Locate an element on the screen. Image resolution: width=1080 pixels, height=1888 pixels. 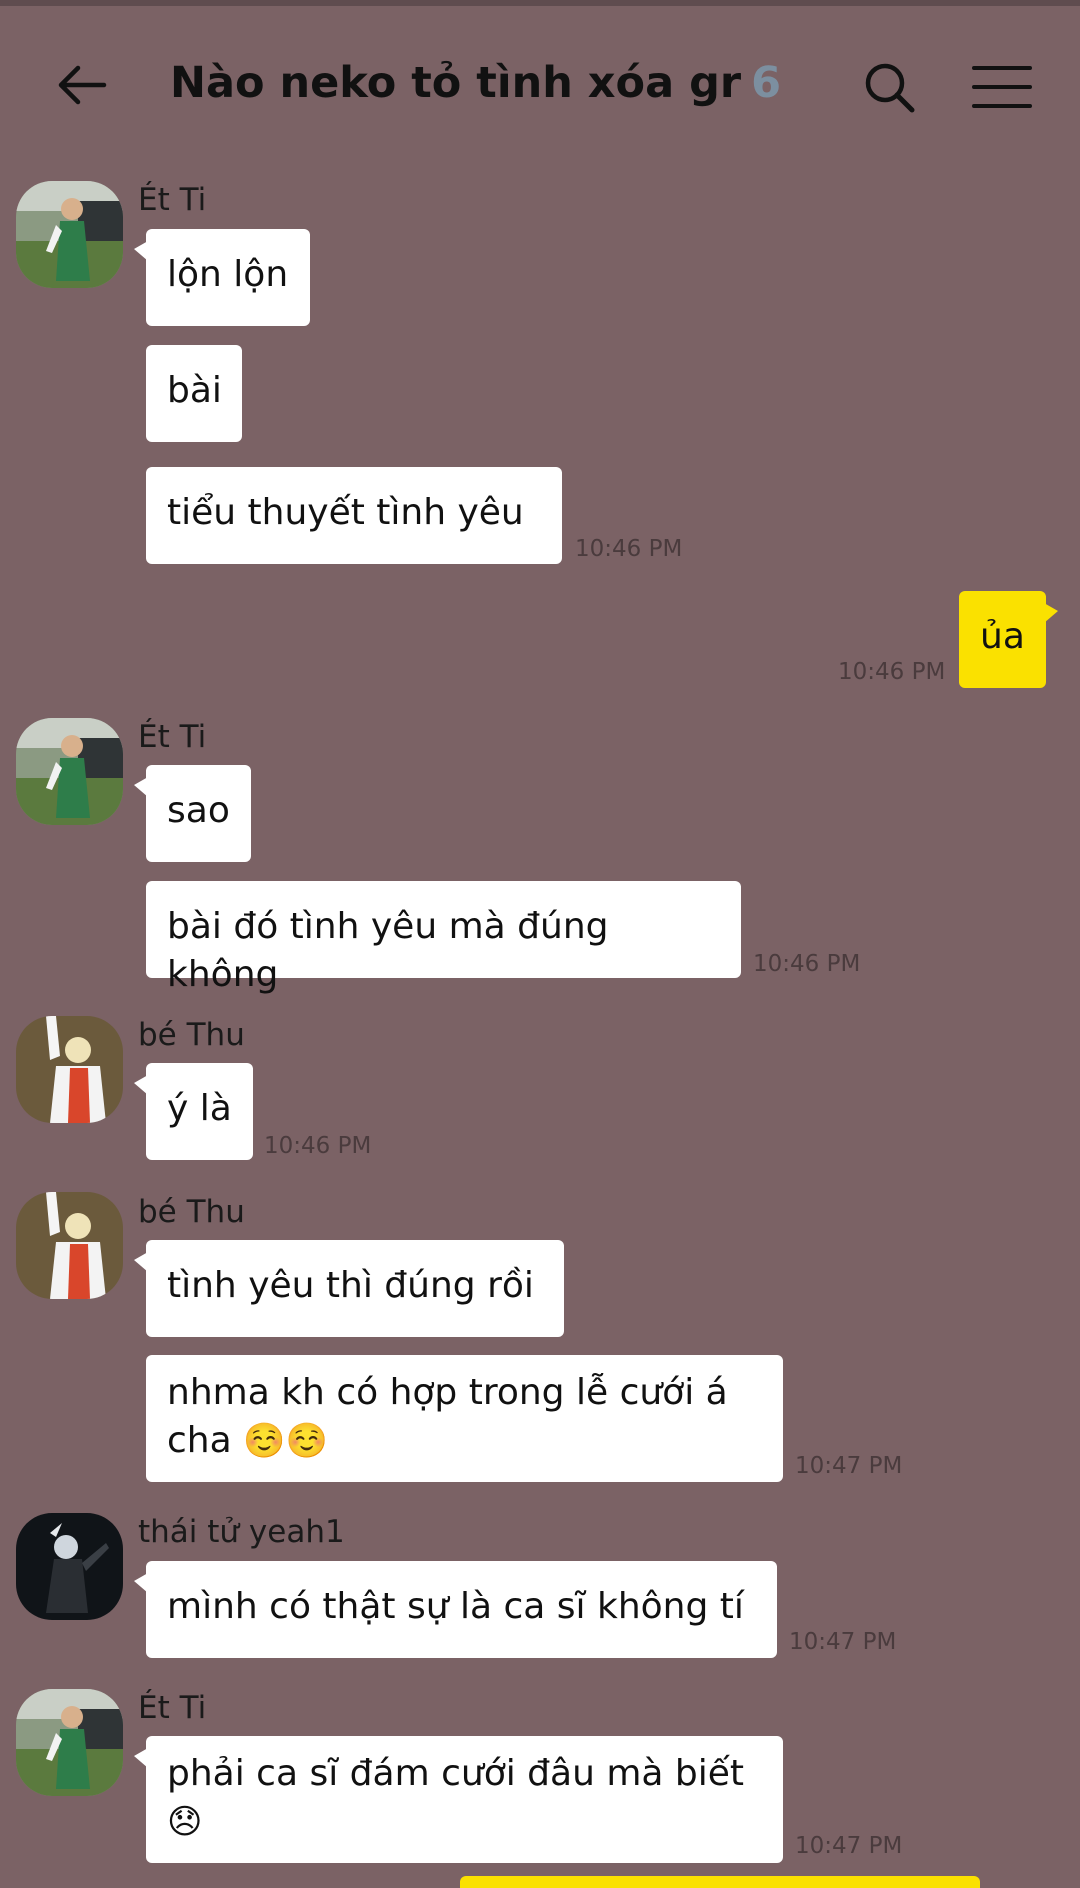
message-bubble: ý là is located at coordinates (193, 1111).